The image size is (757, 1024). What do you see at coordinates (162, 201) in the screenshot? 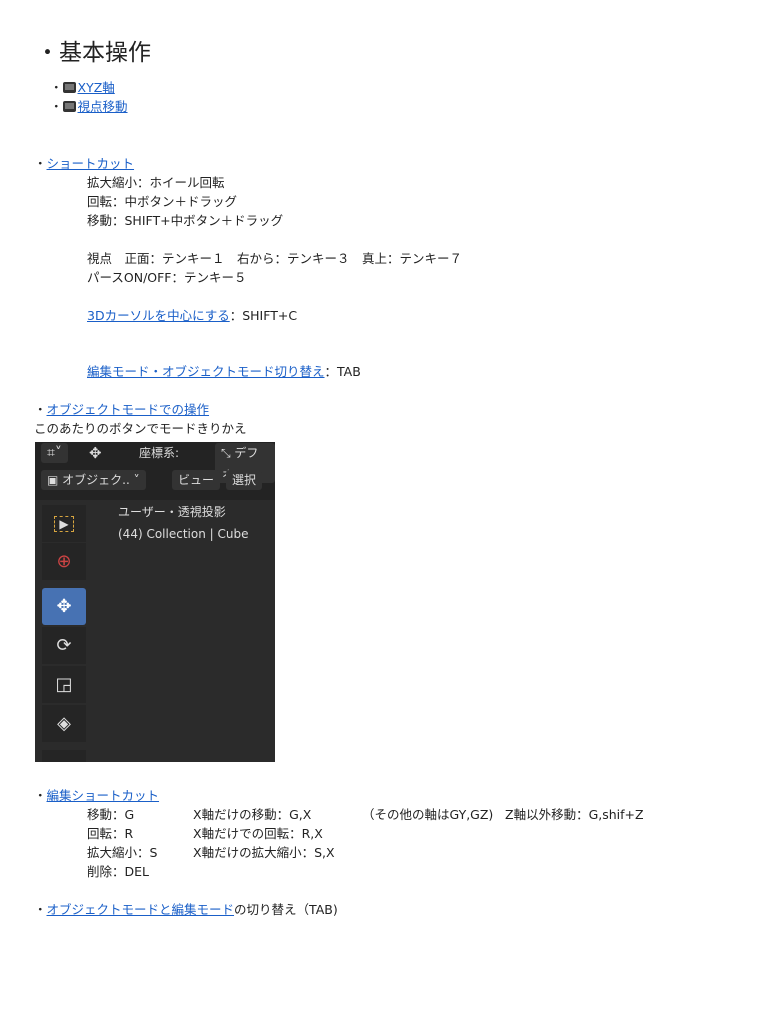
I see `text-line: 回転：中ボタン＋ドラッグ` at bounding box center [162, 201].